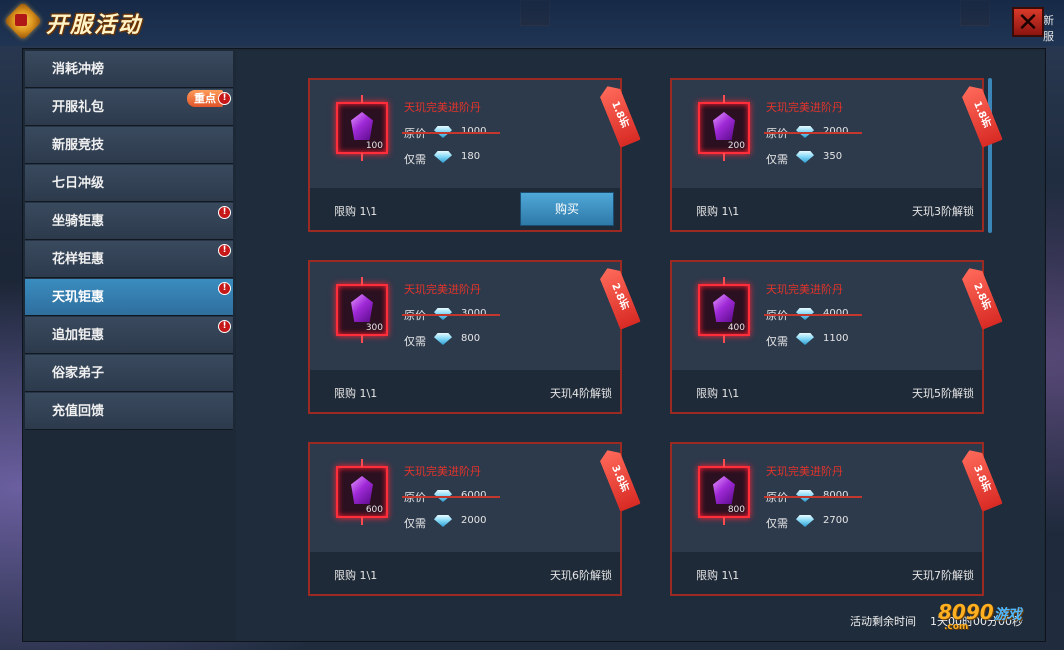  I want to click on sidebar-item-recharge-reward: 充值回馈, so click(129, 411).